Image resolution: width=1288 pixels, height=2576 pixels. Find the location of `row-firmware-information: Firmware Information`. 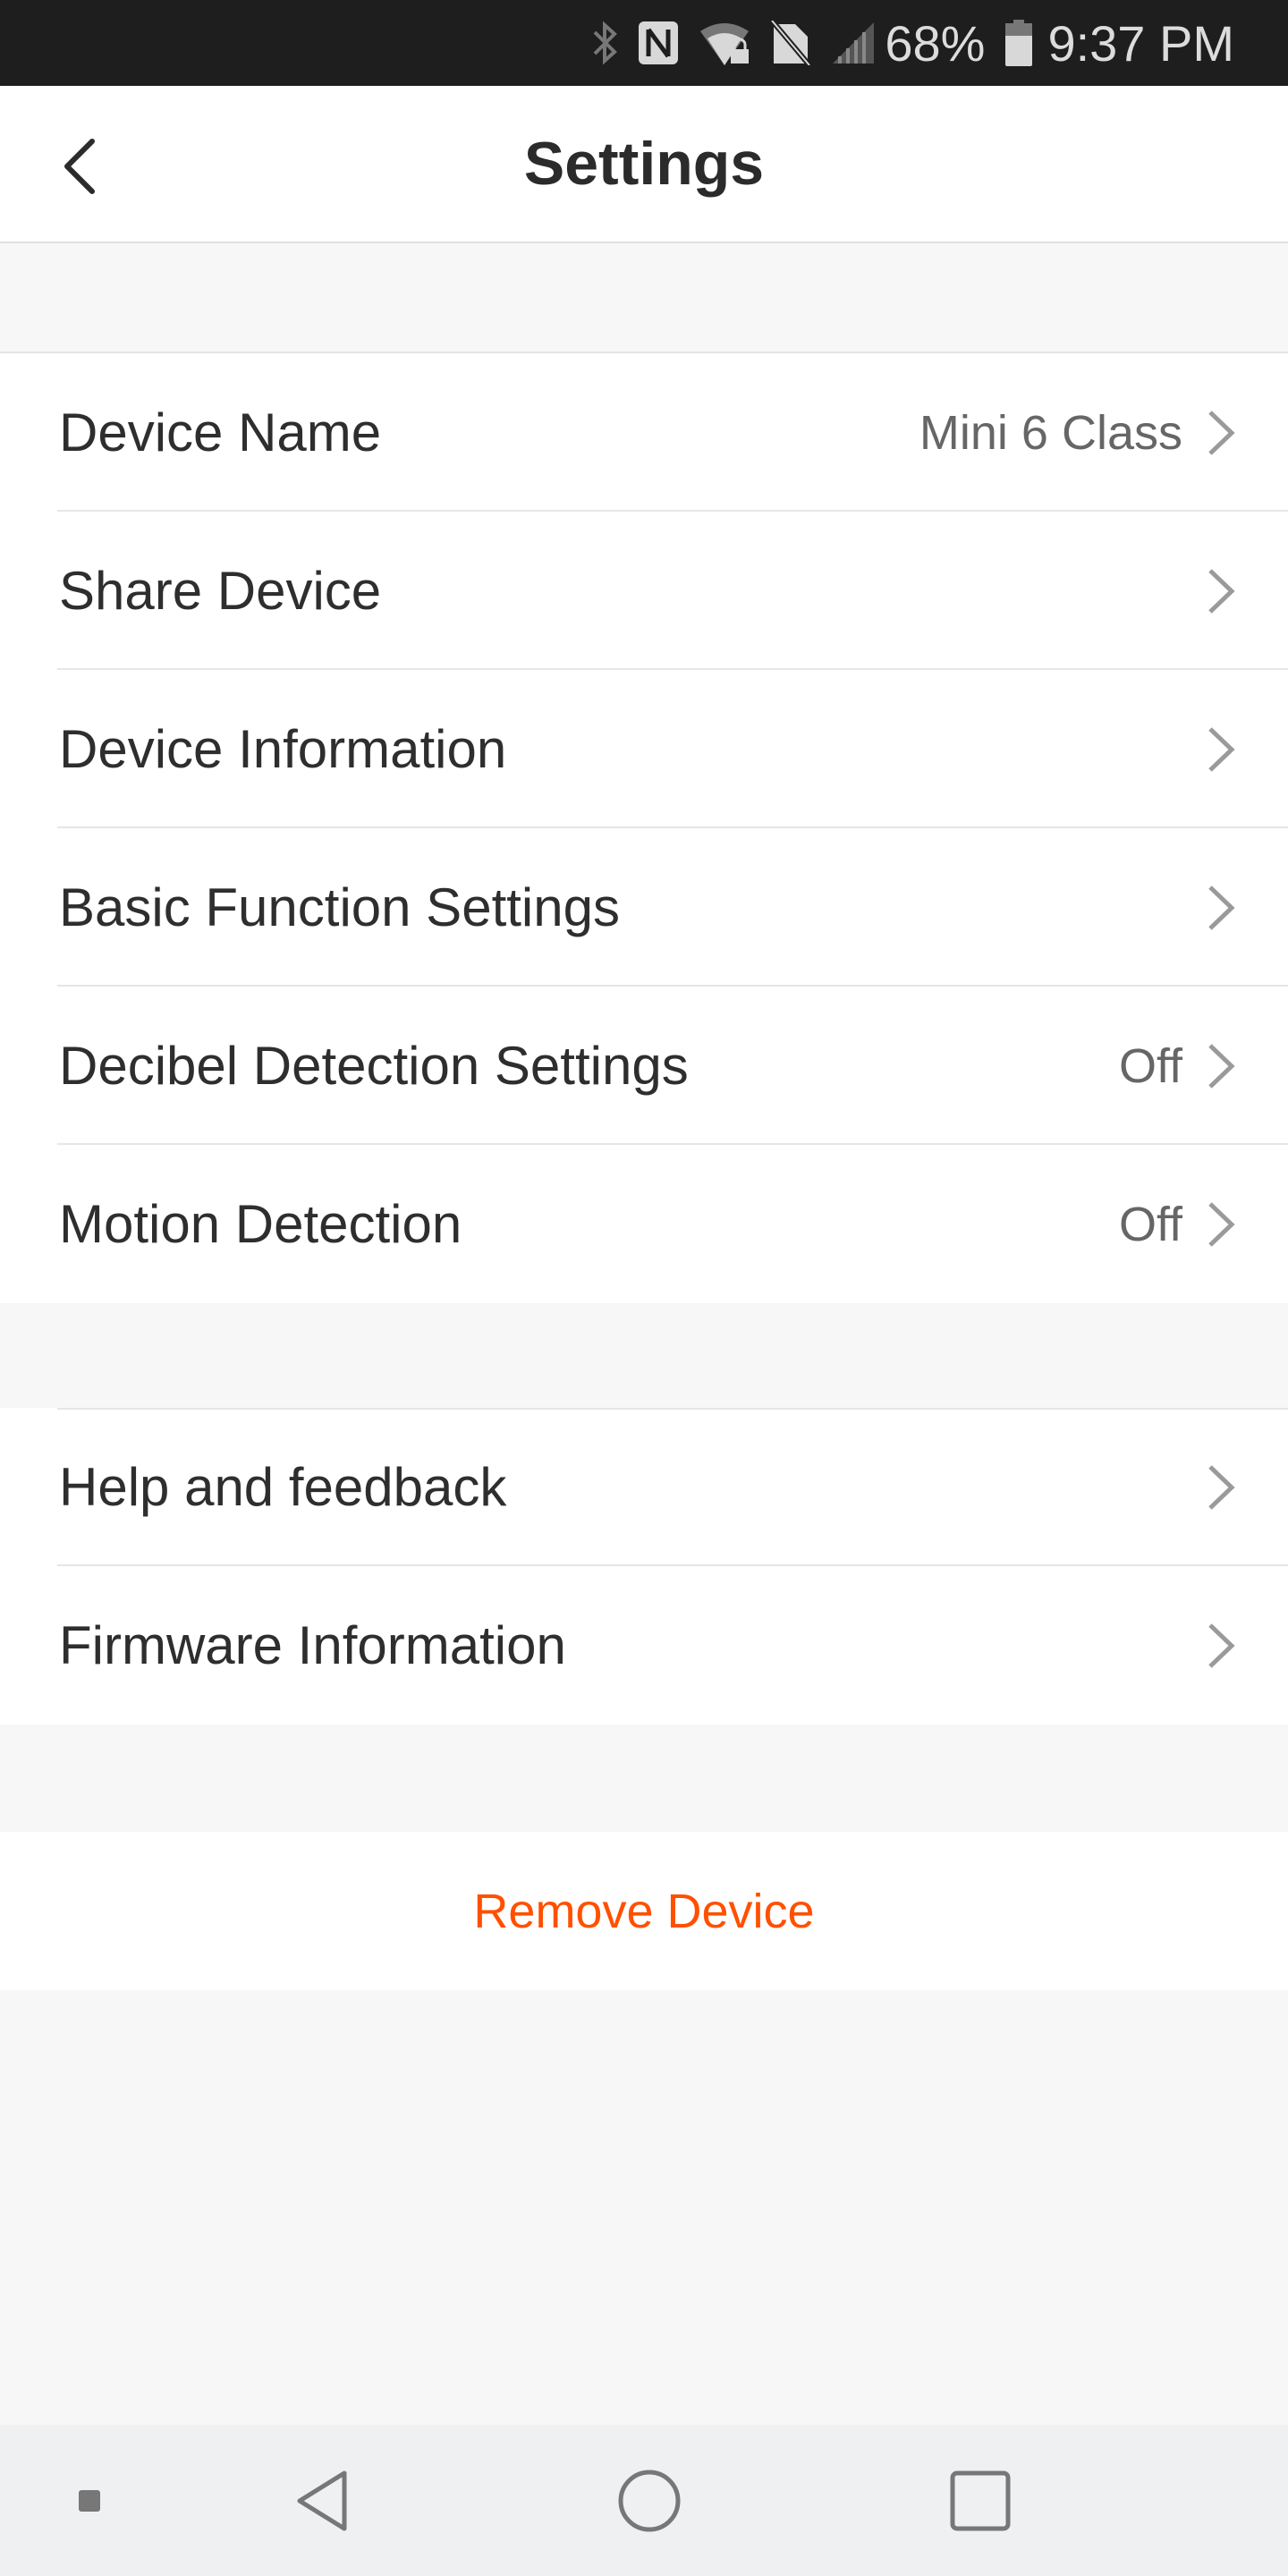

row-firmware-information: Firmware Information is located at coordinates (644, 1645).